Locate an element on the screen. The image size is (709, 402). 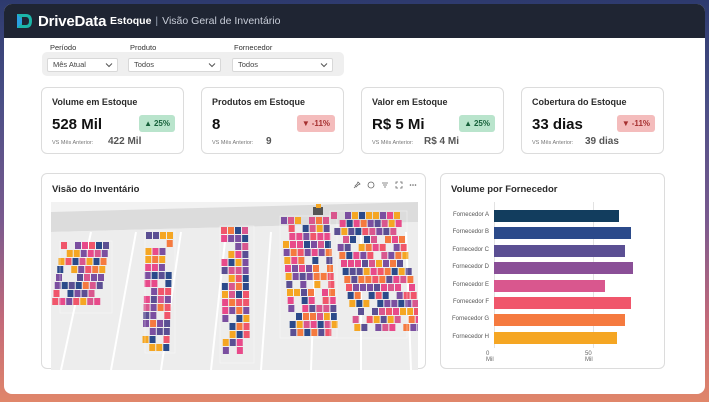
supplier-select: Todos is located at coordinates (282, 65).